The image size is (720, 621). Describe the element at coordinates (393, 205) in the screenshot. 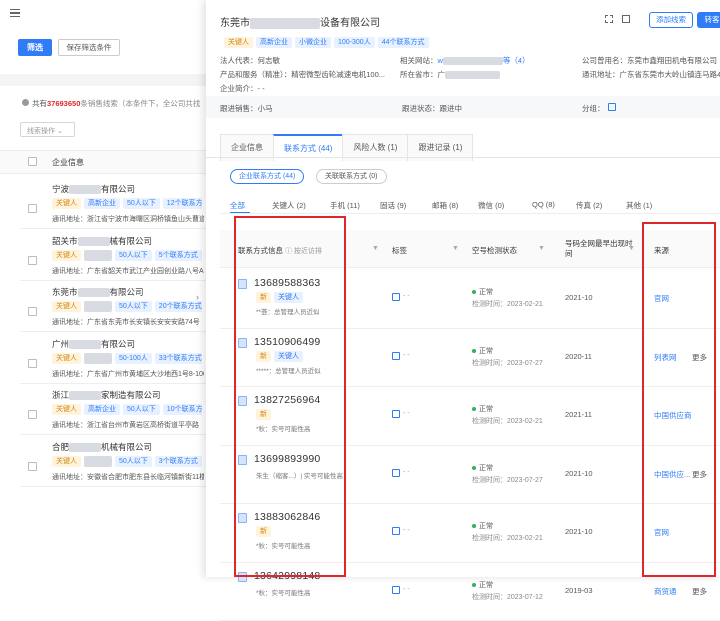

I see `contact-type-filter: 固话 (9)` at that location.